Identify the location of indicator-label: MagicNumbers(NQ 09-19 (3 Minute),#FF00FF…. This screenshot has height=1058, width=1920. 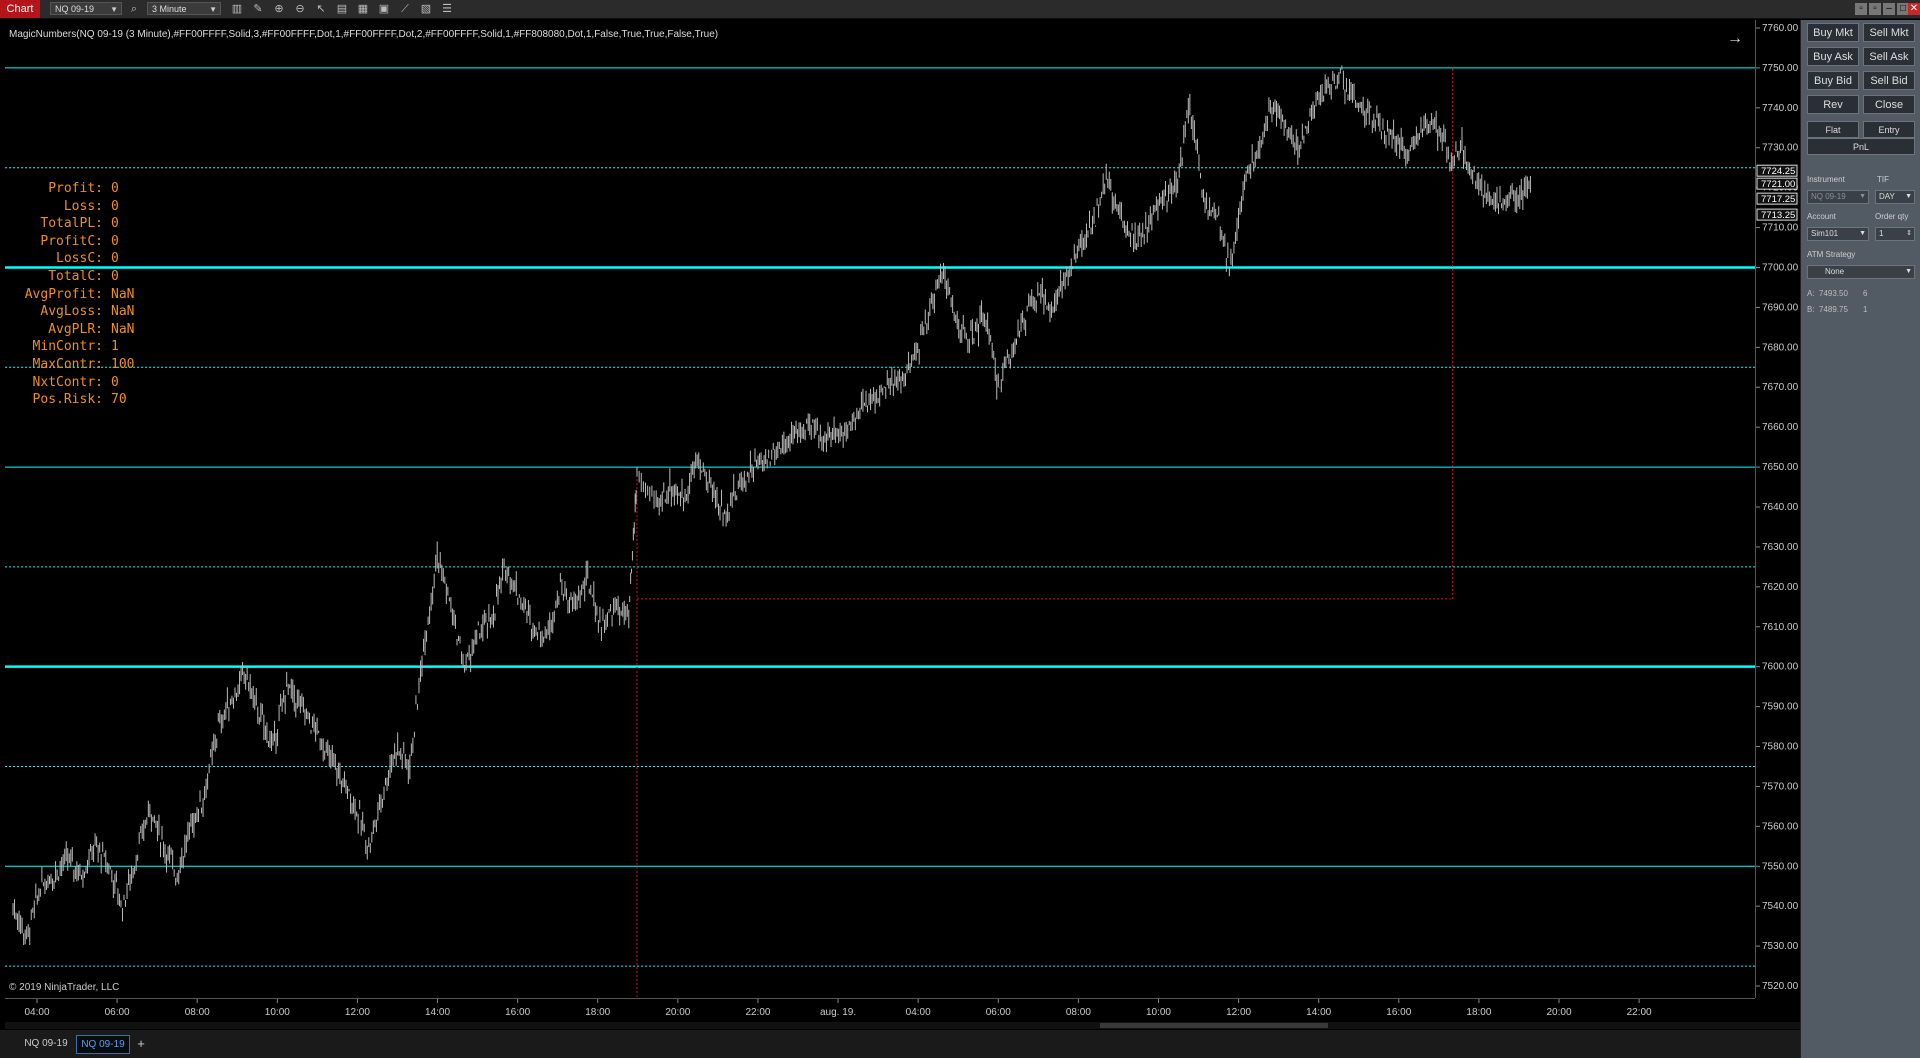
(364, 34).